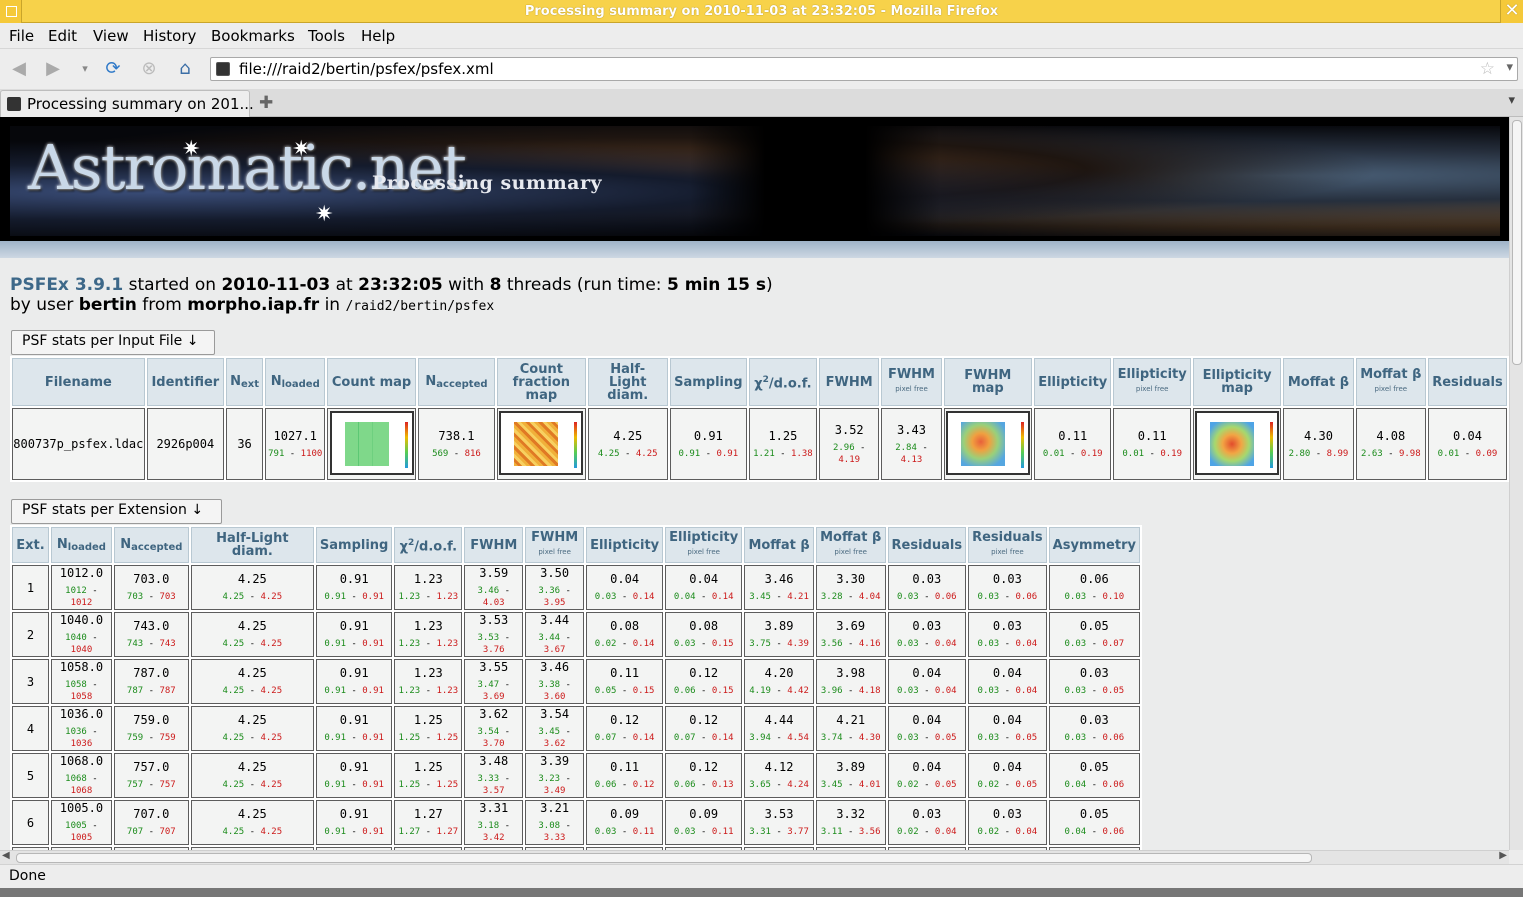 This screenshot has height=897, width=1523. I want to click on history-dropdown-icon: ▾, so click(85, 69).